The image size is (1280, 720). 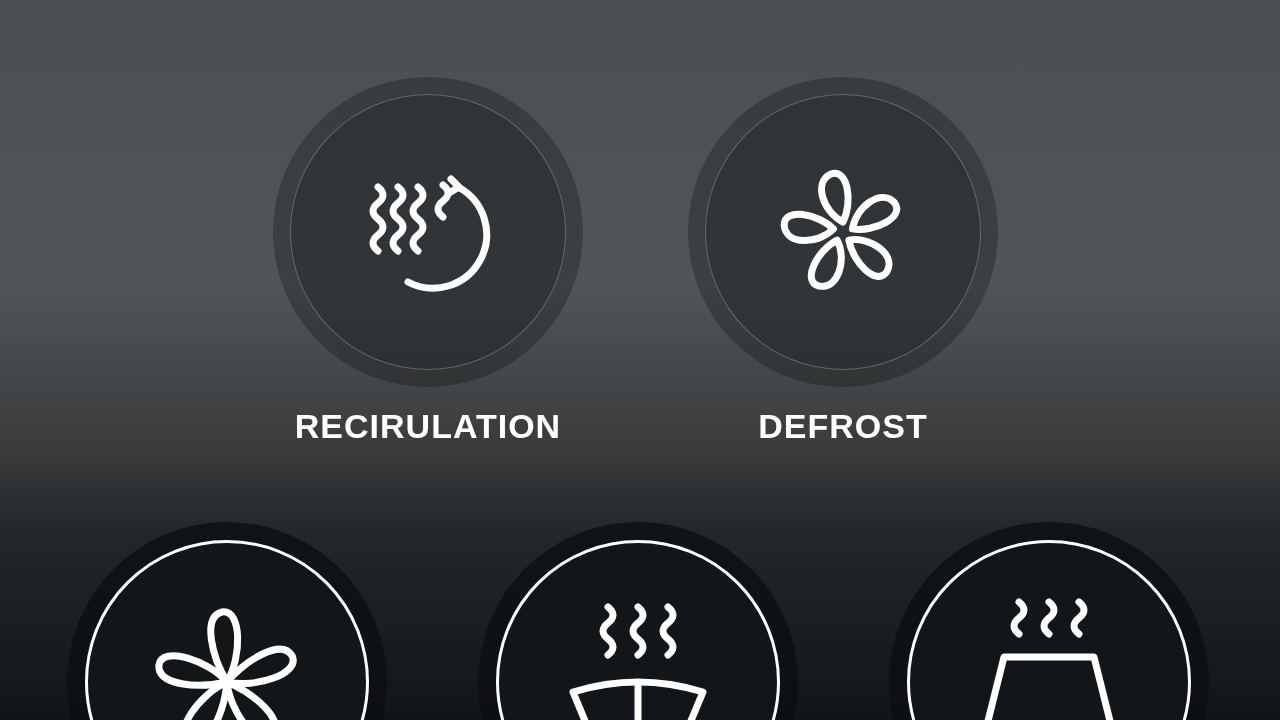 What do you see at coordinates (428, 426) in the screenshot?
I see `control-label: RECIRULATION` at bounding box center [428, 426].